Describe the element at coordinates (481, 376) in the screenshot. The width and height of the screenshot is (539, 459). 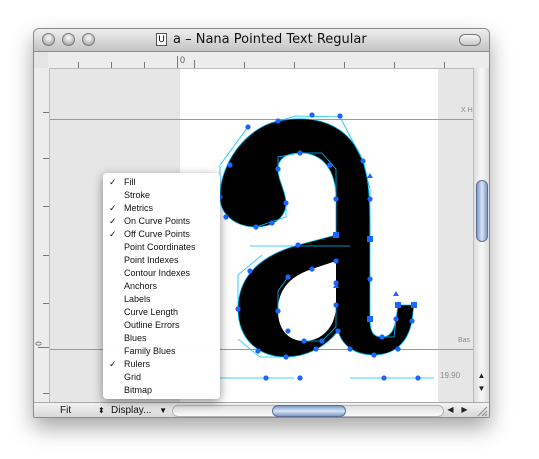
I see `scroll-up-arrow-icon: ▲` at that location.